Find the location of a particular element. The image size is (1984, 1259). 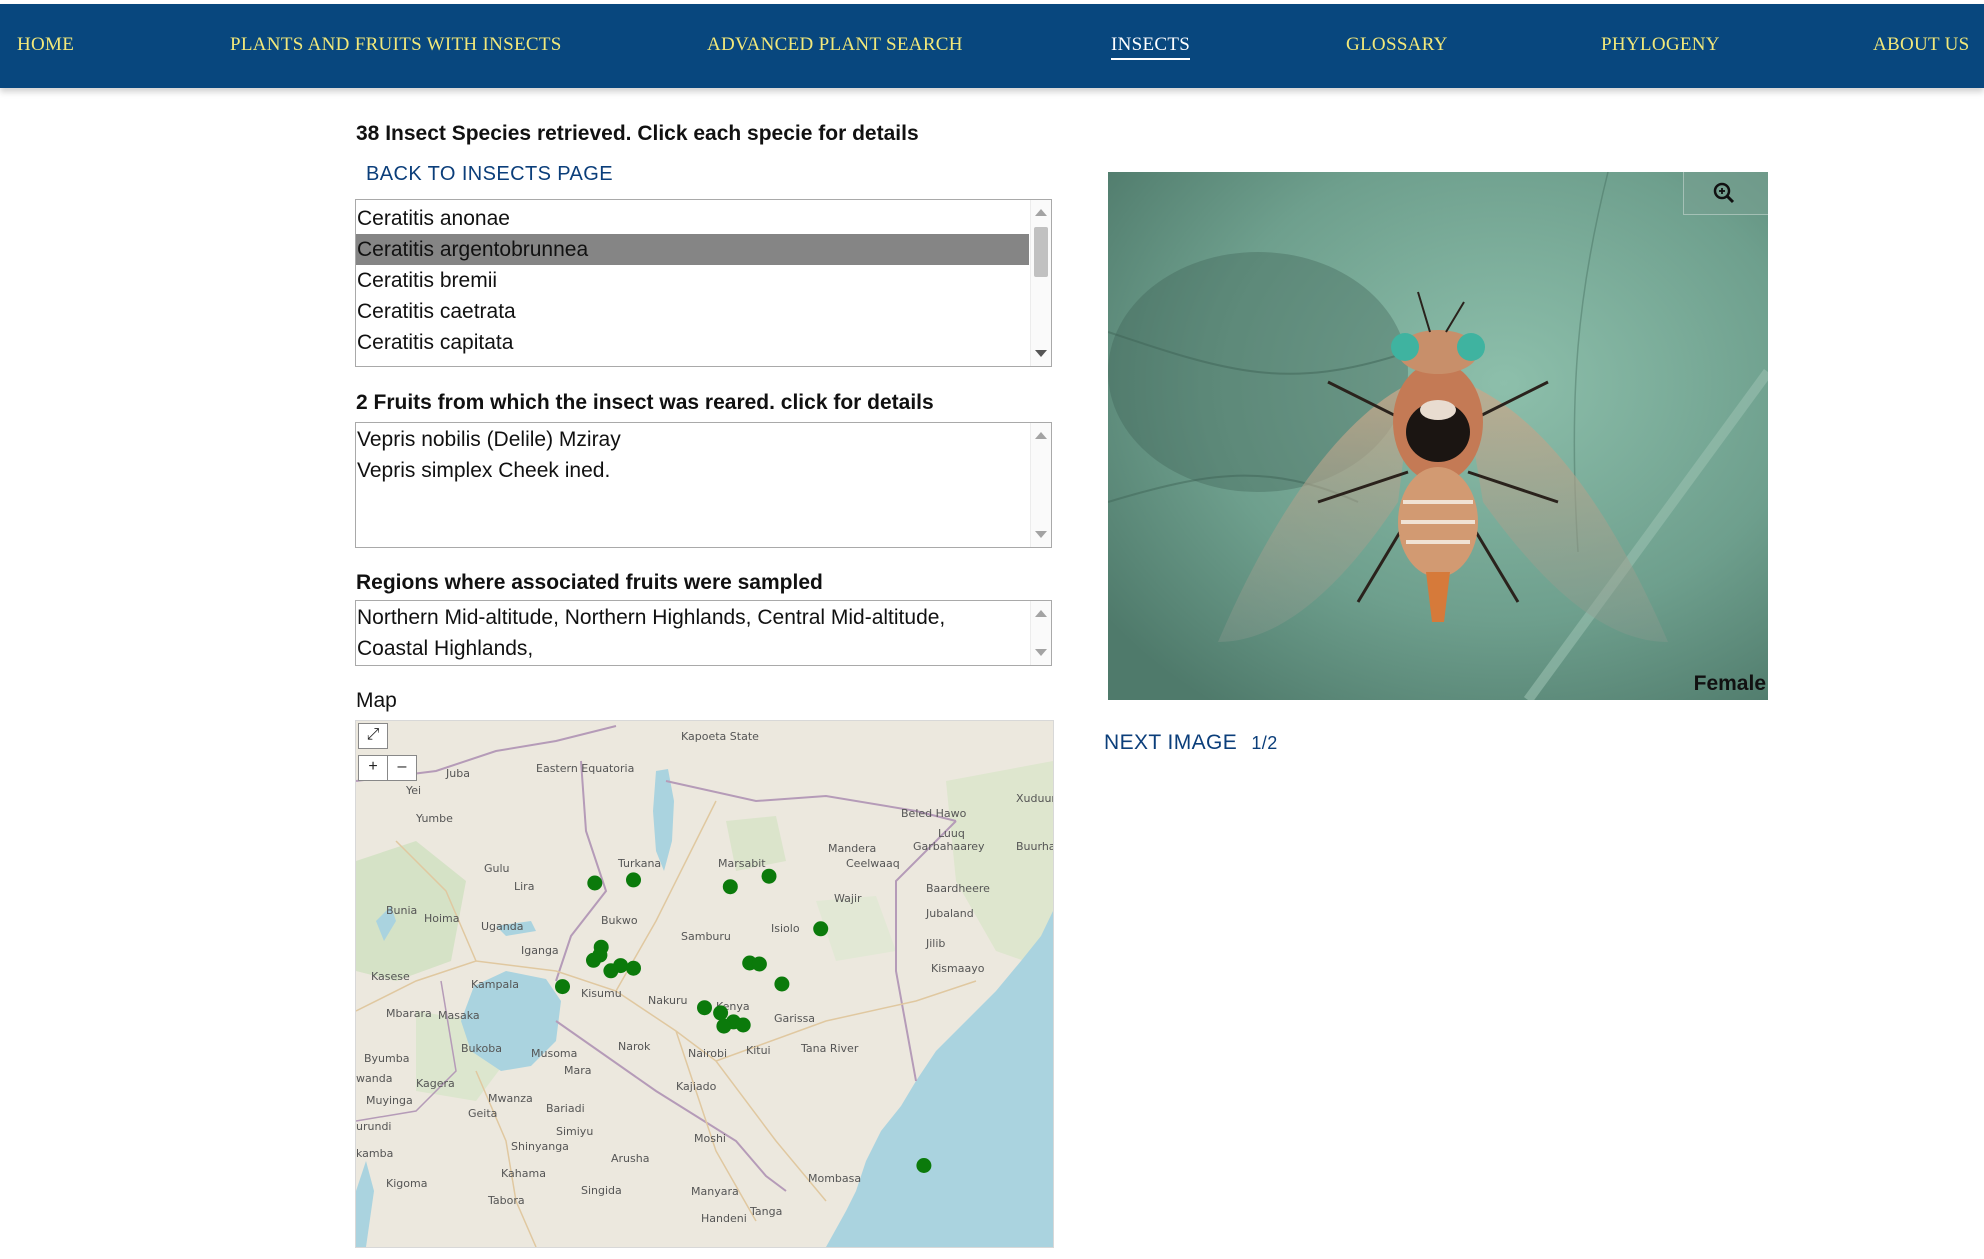

regions-scrollbar is located at coordinates (1040, 633).